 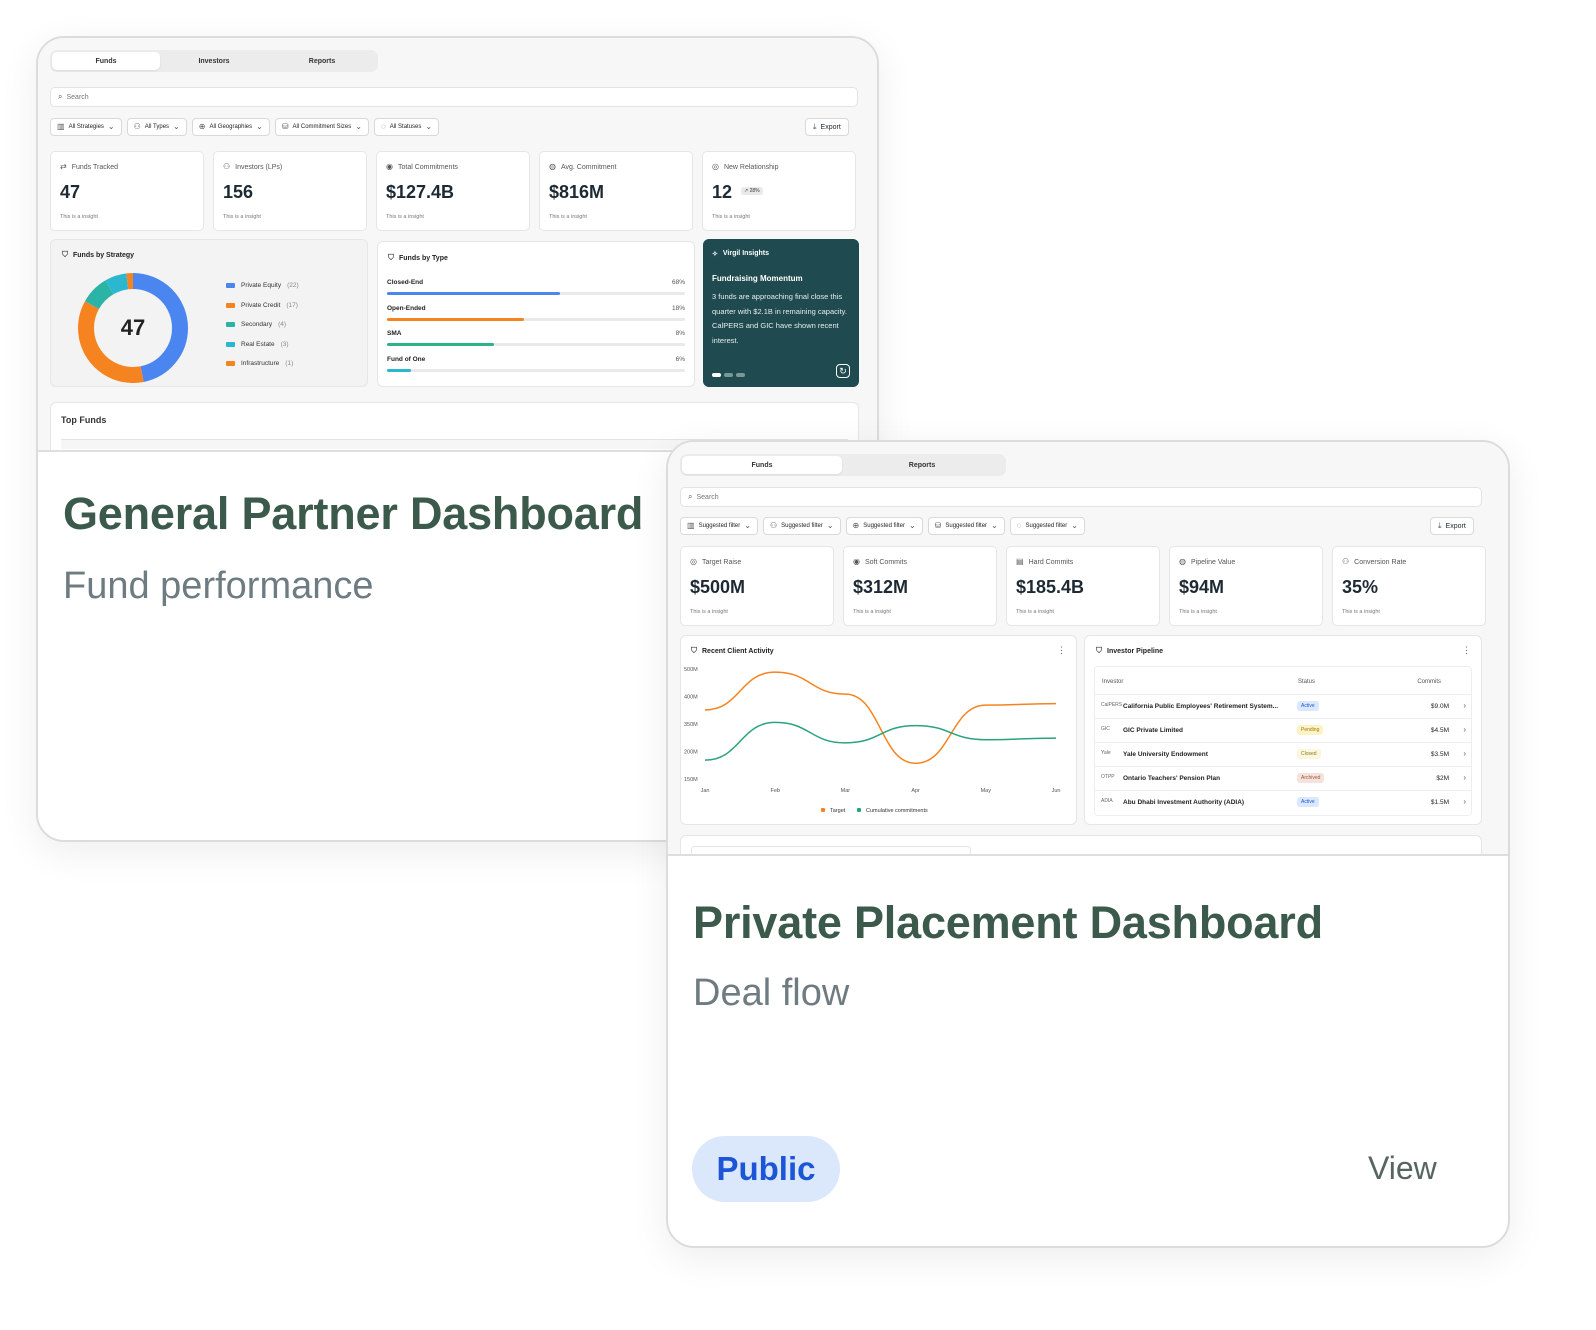 What do you see at coordinates (282, 324) in the screenshot?
I see `legend-count: (4)` at bounding box center [282, 324].